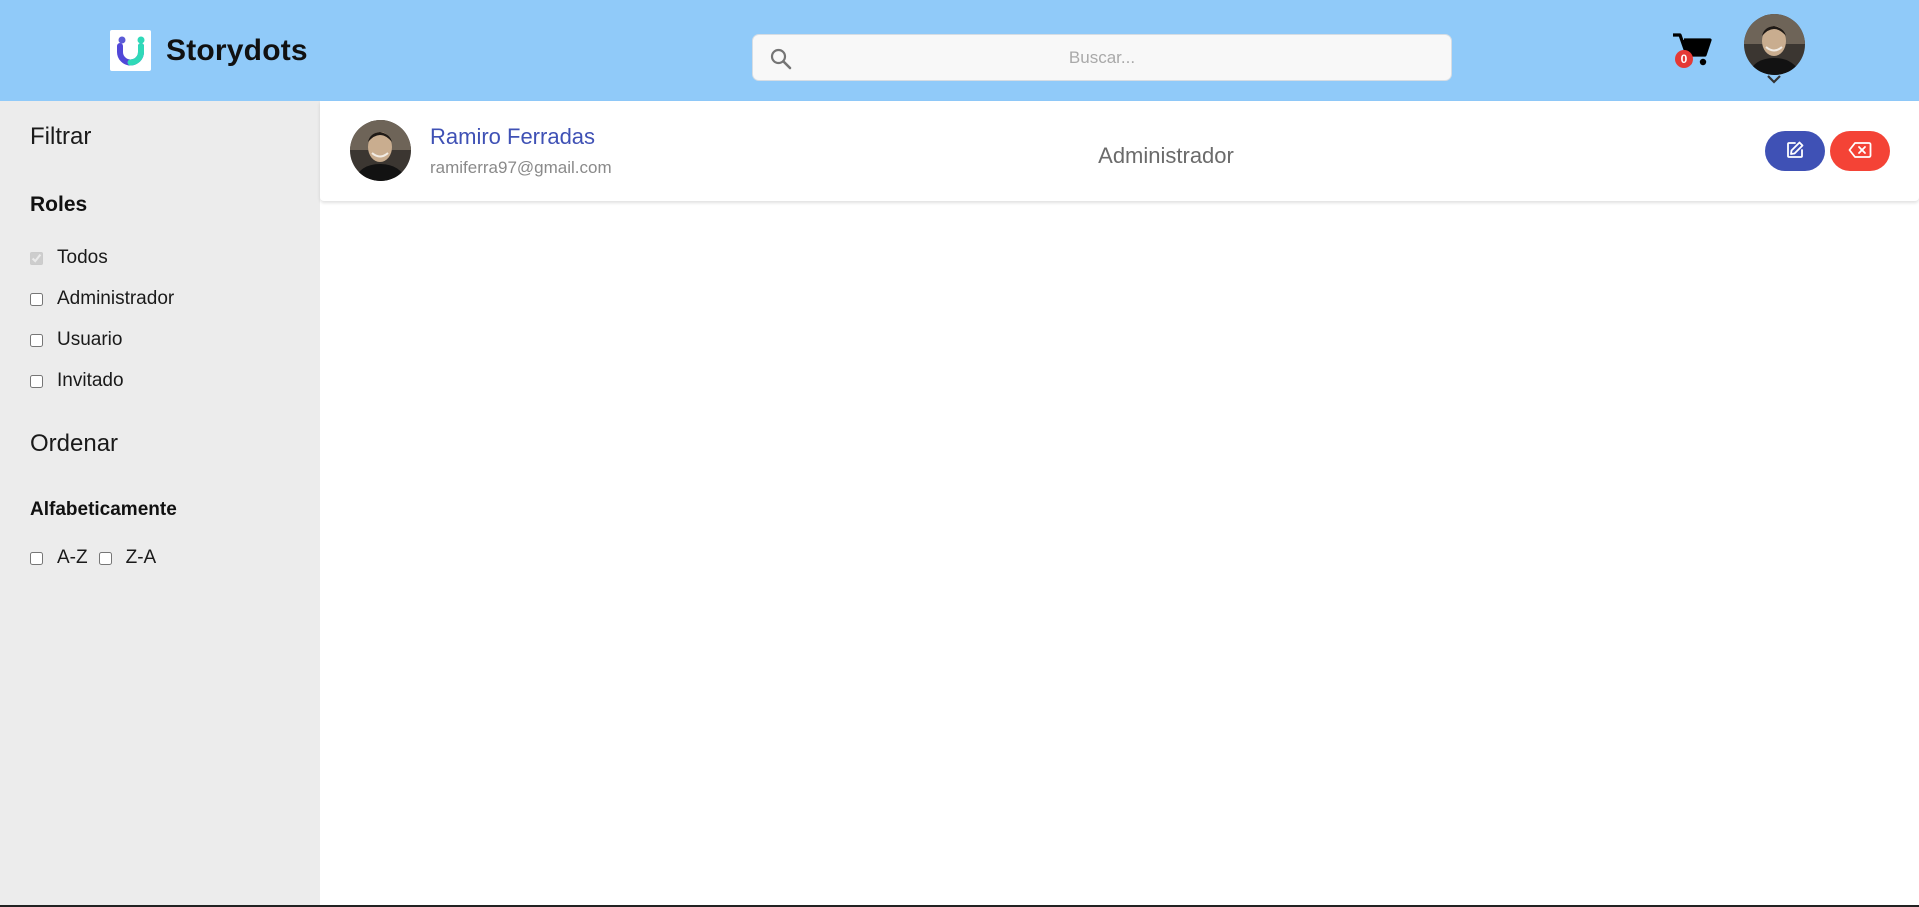 The width and height of the screenshot is (1919, 907). I want to click on brand-link: Storydots, so click(209, 50).